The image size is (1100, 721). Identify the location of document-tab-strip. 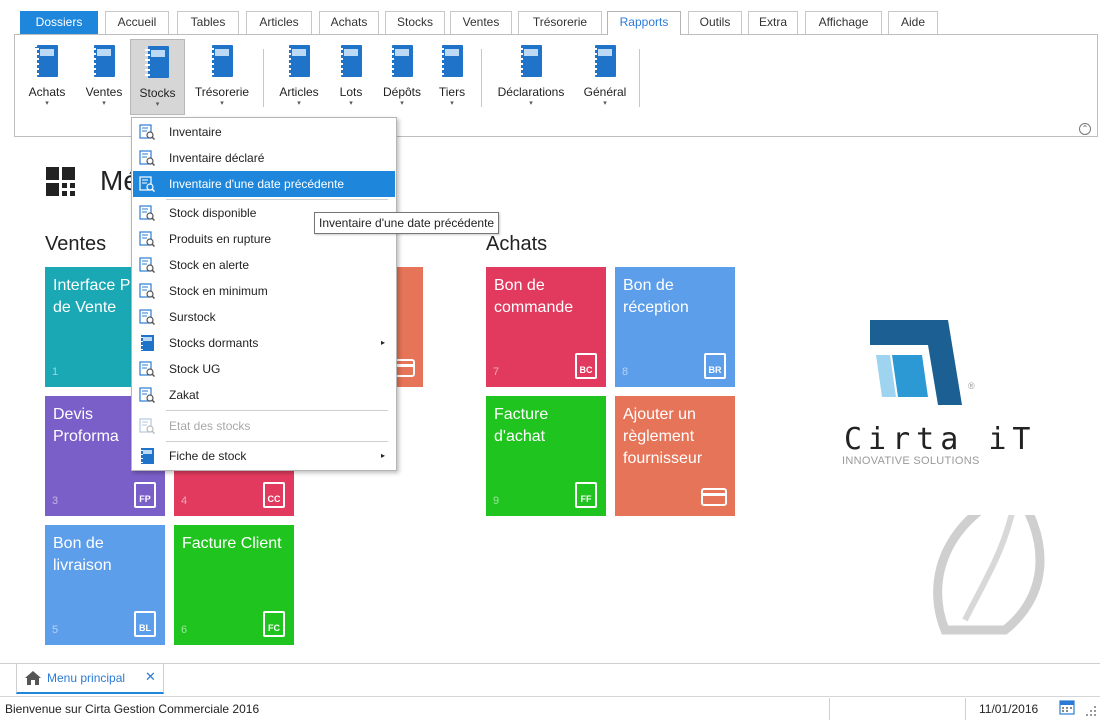
(550, 663).